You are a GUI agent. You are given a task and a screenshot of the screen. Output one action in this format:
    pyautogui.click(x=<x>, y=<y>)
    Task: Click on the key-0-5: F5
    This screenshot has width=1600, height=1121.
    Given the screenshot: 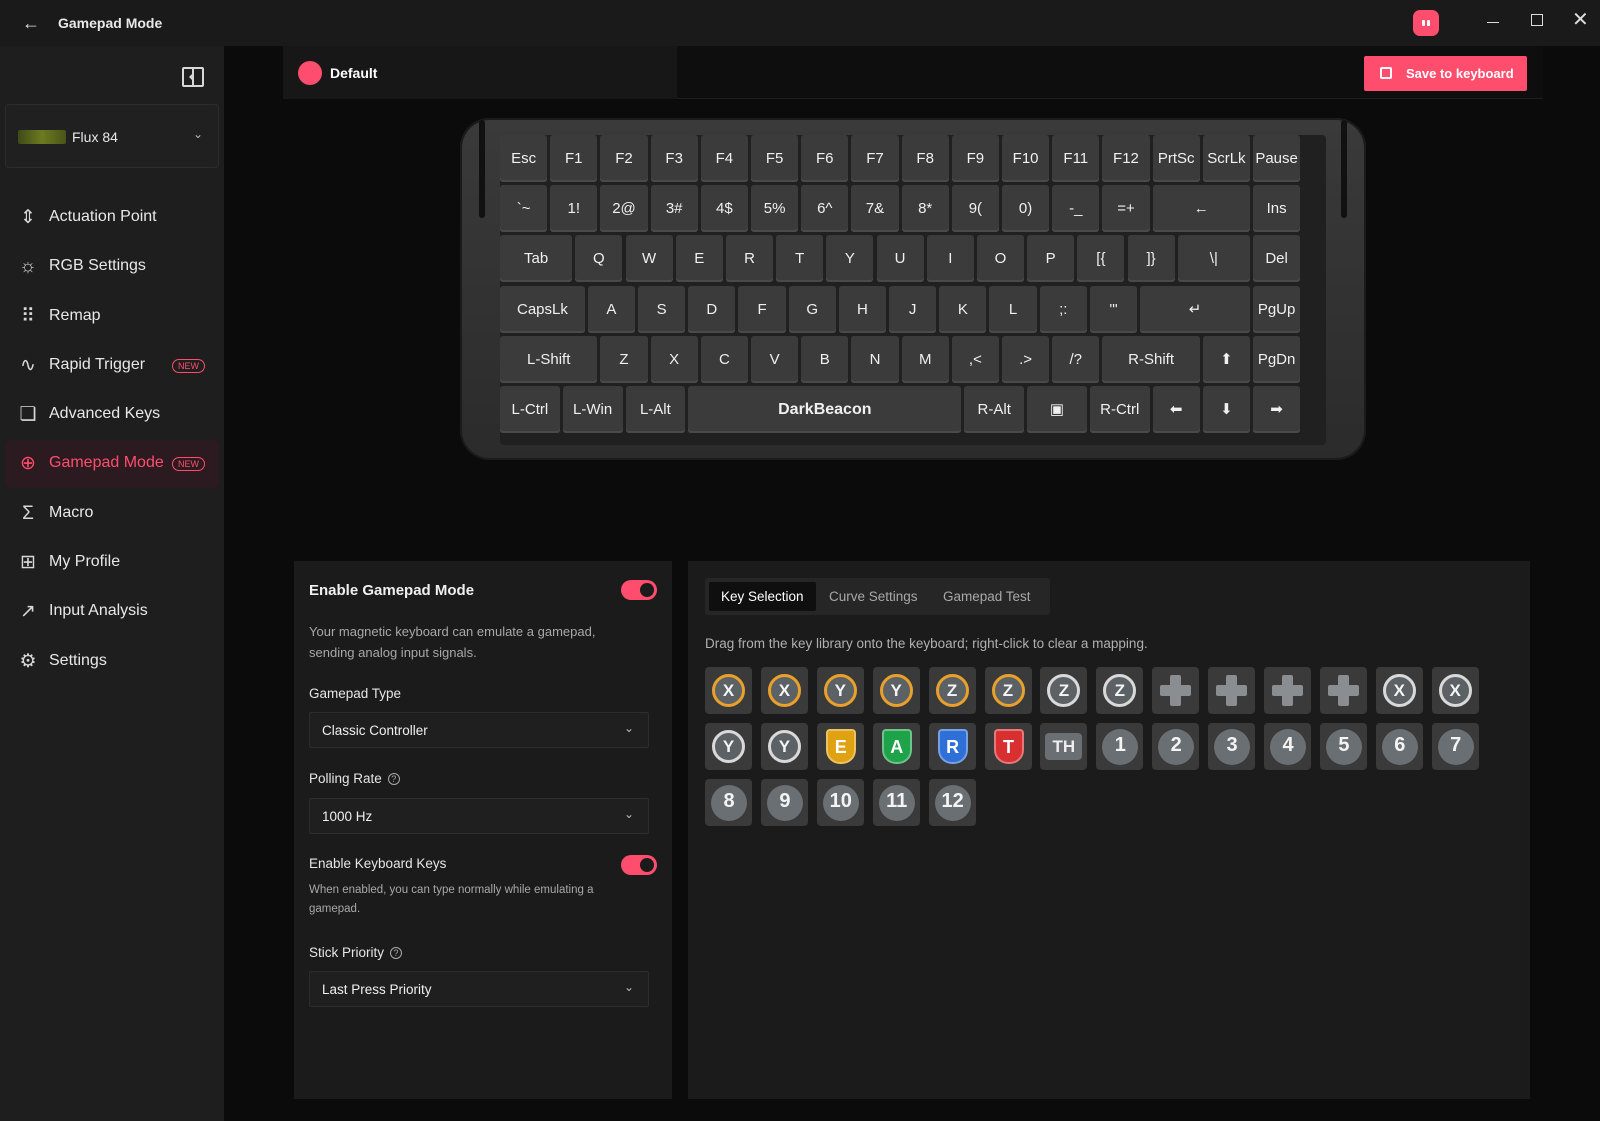 What is the action you would take?
    pyautogui.click(x=775, y=158)
    